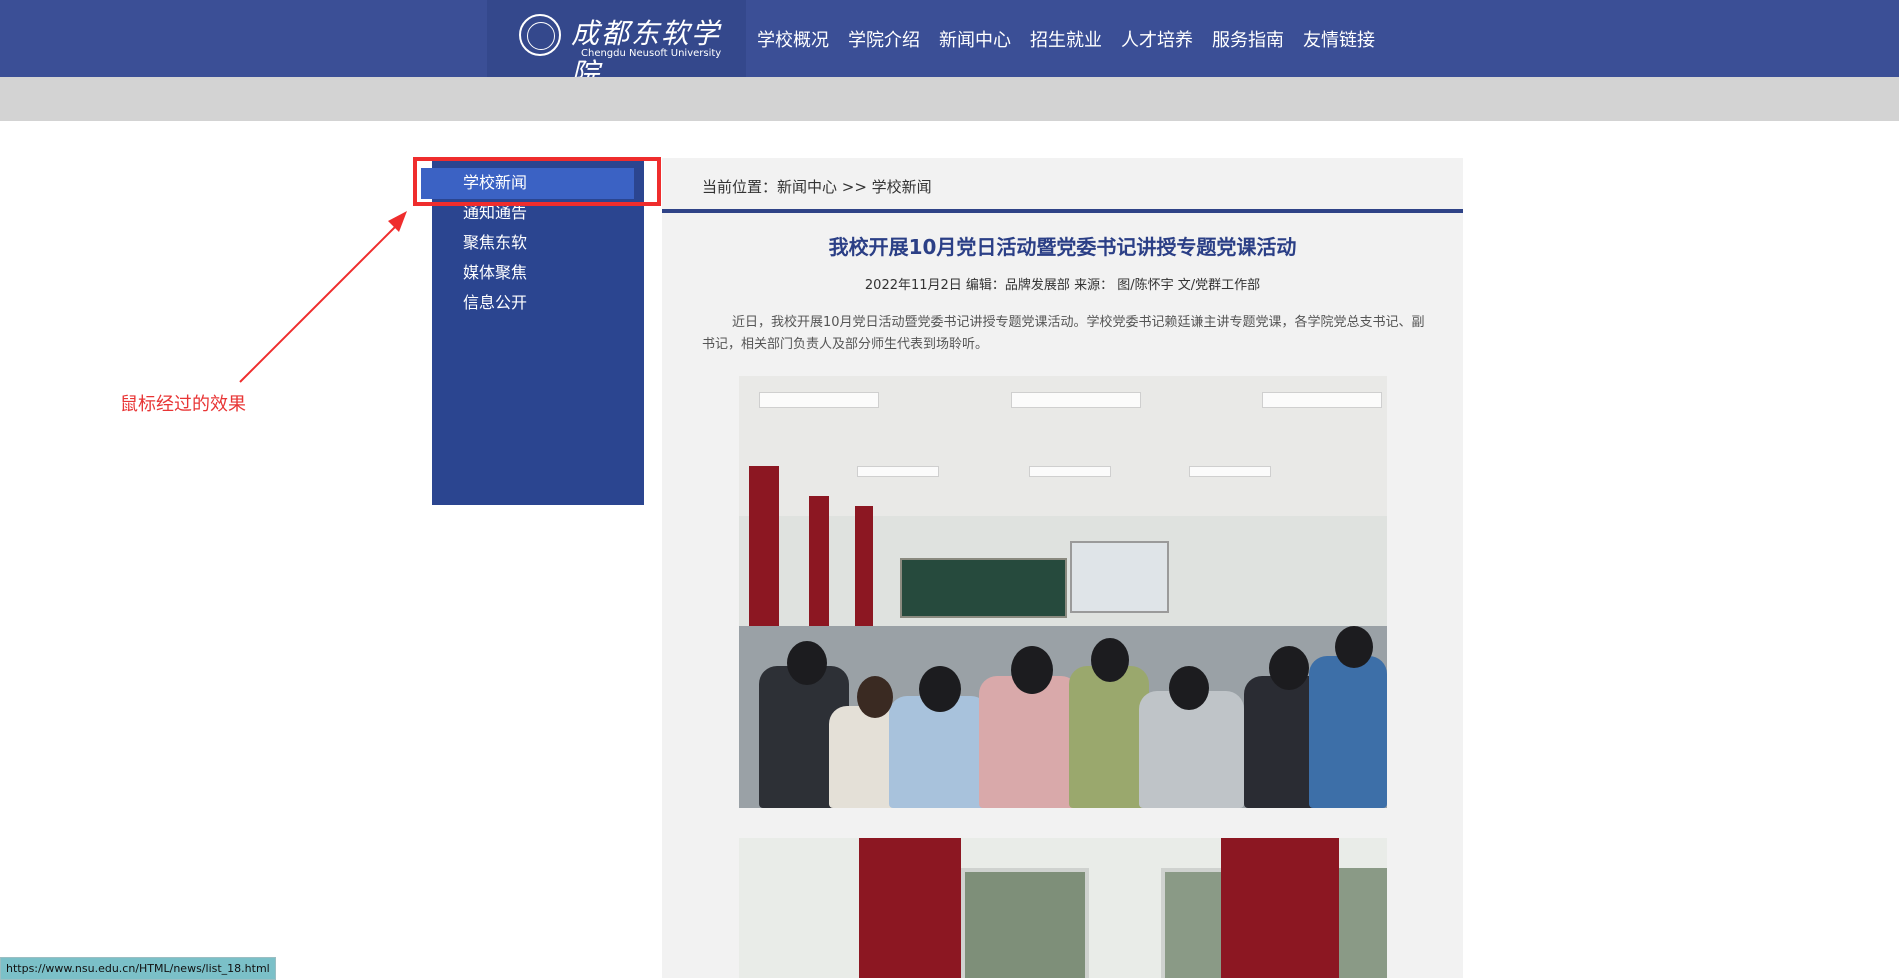 The width and height of the screenshot is (1899, 980). Describe the element at coordinates (651, 53) in the screenshot. I see `logo-english-name: Chengdu Neusoft University` at that location.